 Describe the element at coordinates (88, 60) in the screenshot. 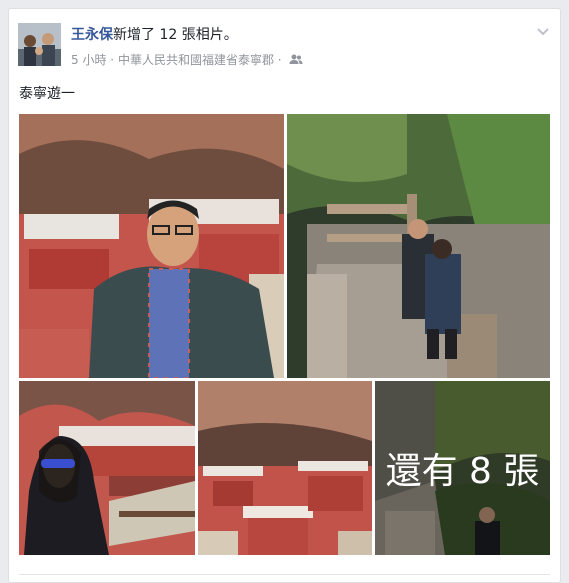

I see `post-time: 5 小時` at that location.